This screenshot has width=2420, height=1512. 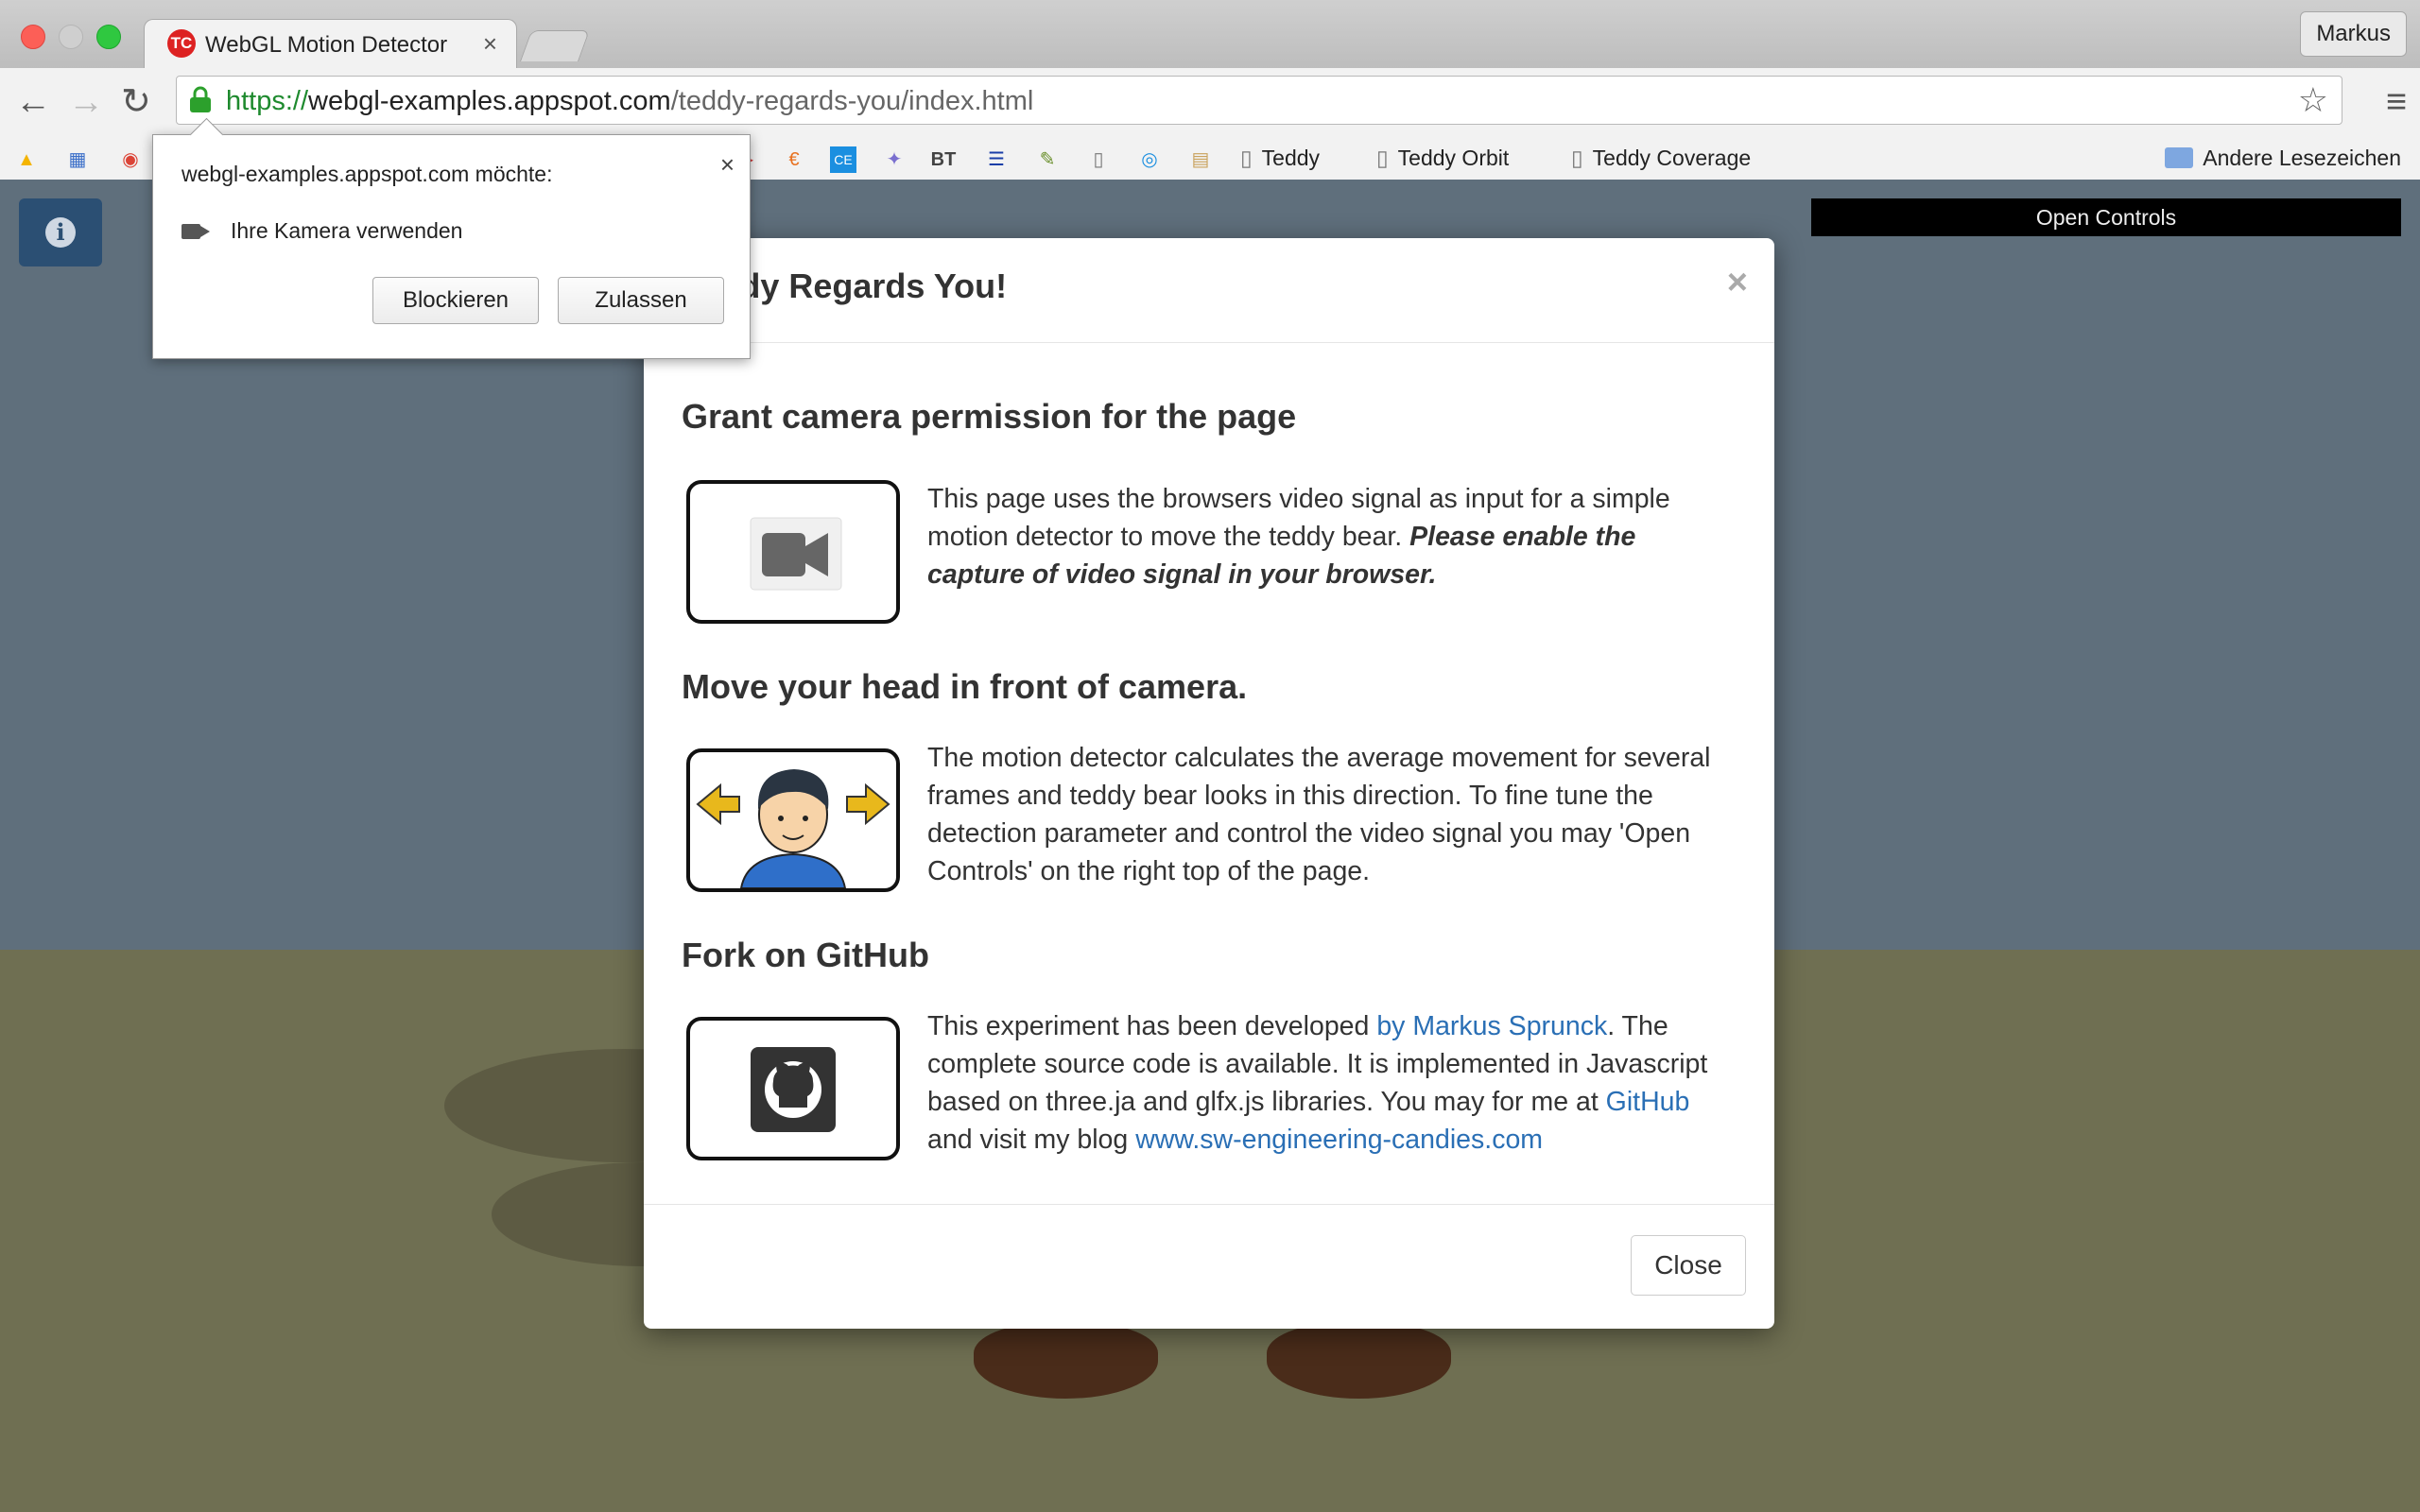 I want to click on browser-menu-icon: ≡, so click(x=2396, y=102).